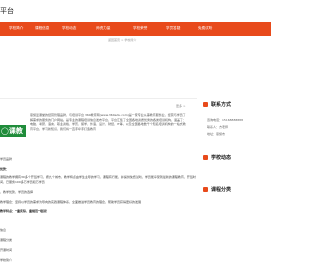  What do you see at coordinates (42, 28) in the screenshot?
I see `nav-item-courses: 课程信息` at bounding box center [42, 28].